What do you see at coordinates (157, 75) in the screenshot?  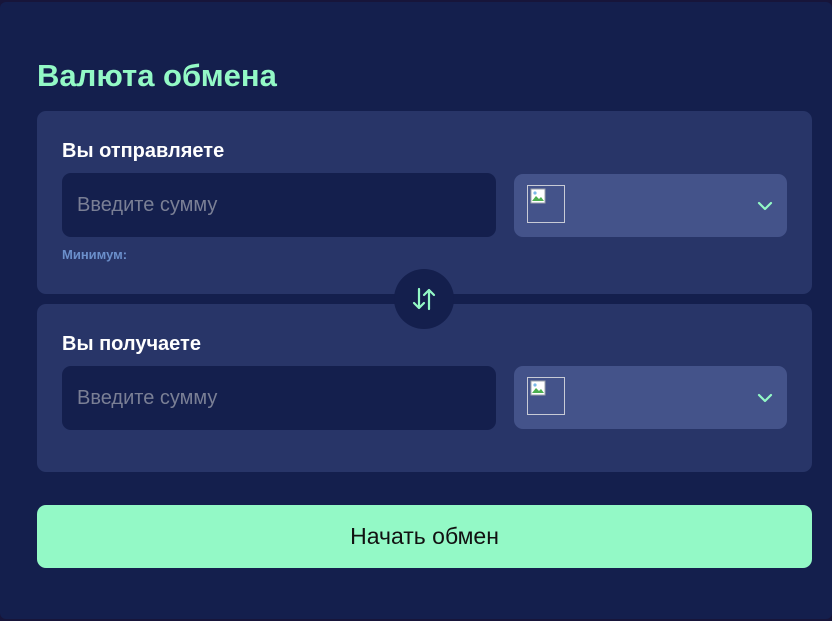 I see `page-title: Валюта обмена` at bounding box center [157, 75].